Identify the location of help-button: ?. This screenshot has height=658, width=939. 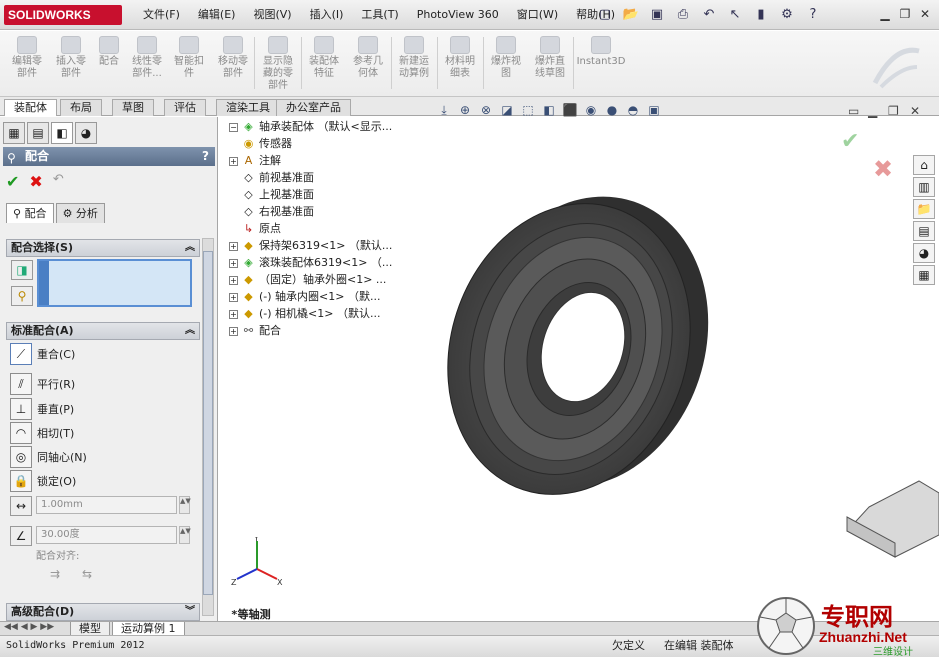
(205, 156).